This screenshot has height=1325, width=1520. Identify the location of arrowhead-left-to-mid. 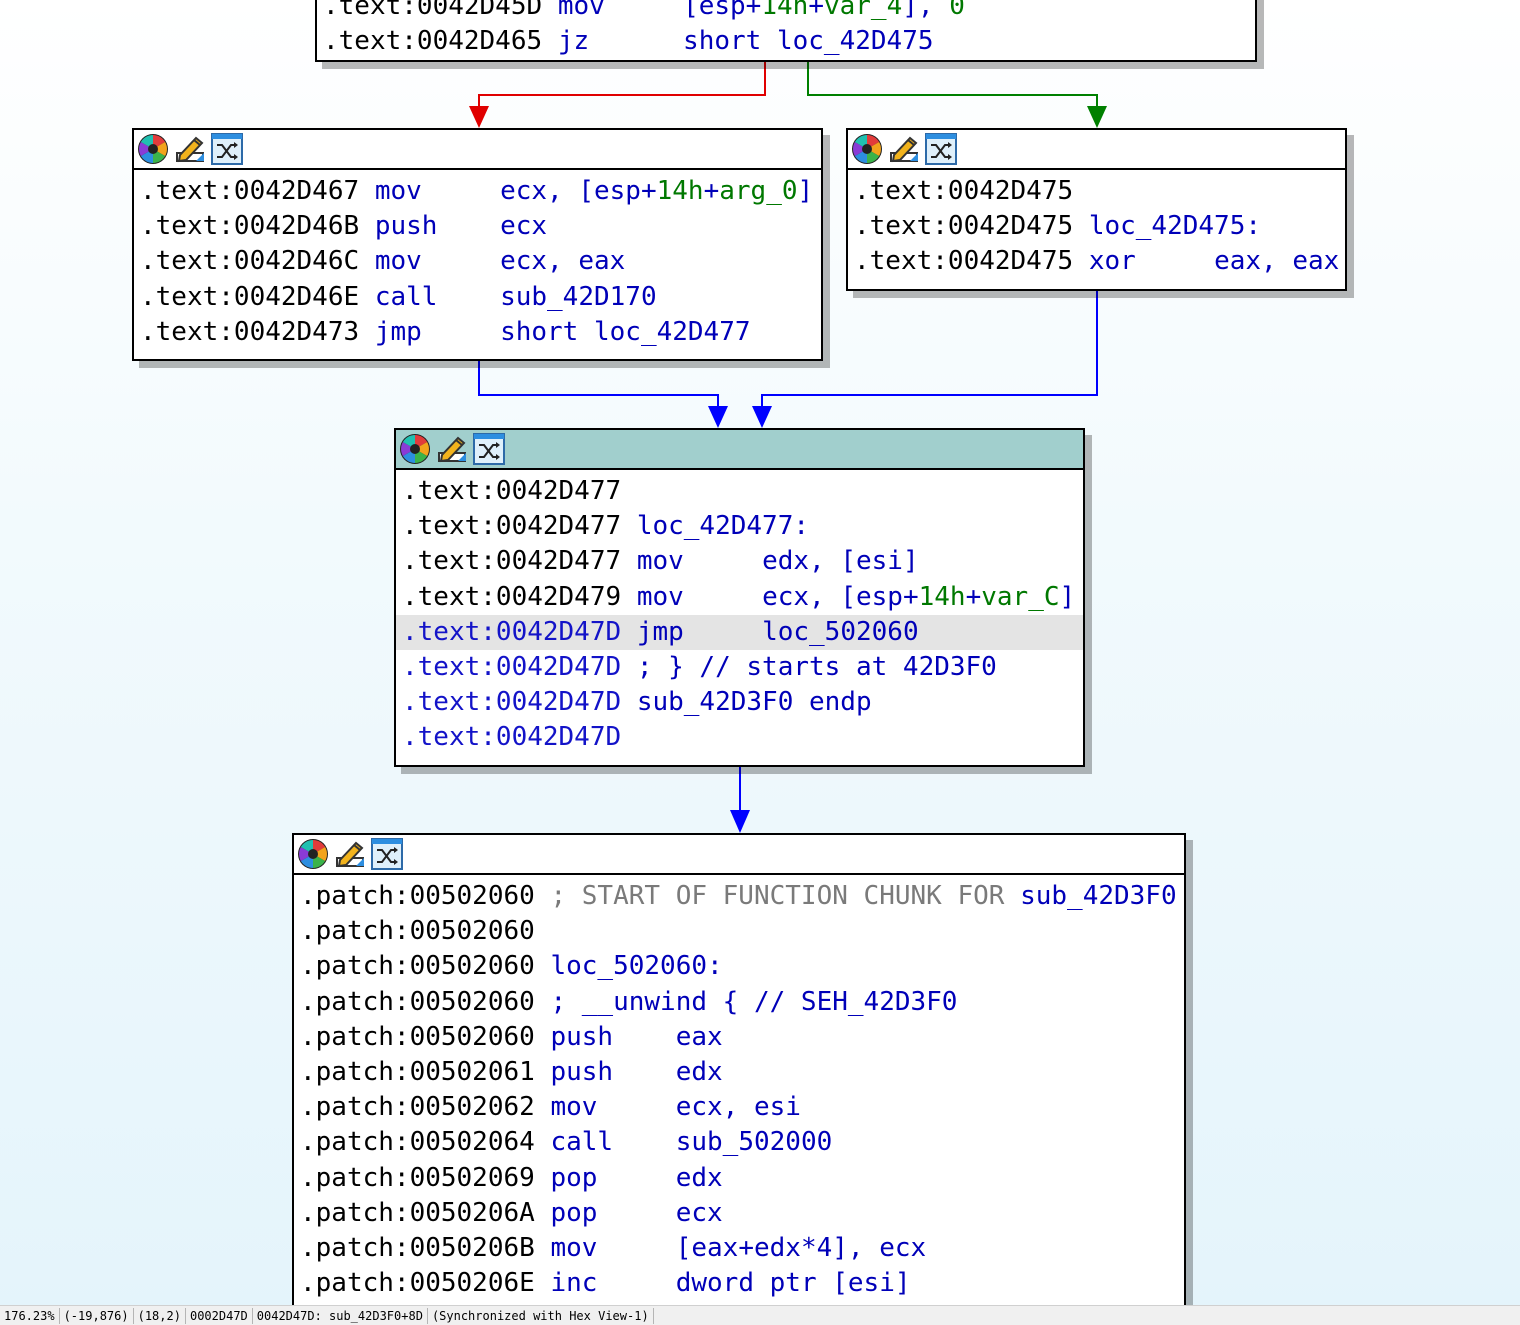
(718, 417).